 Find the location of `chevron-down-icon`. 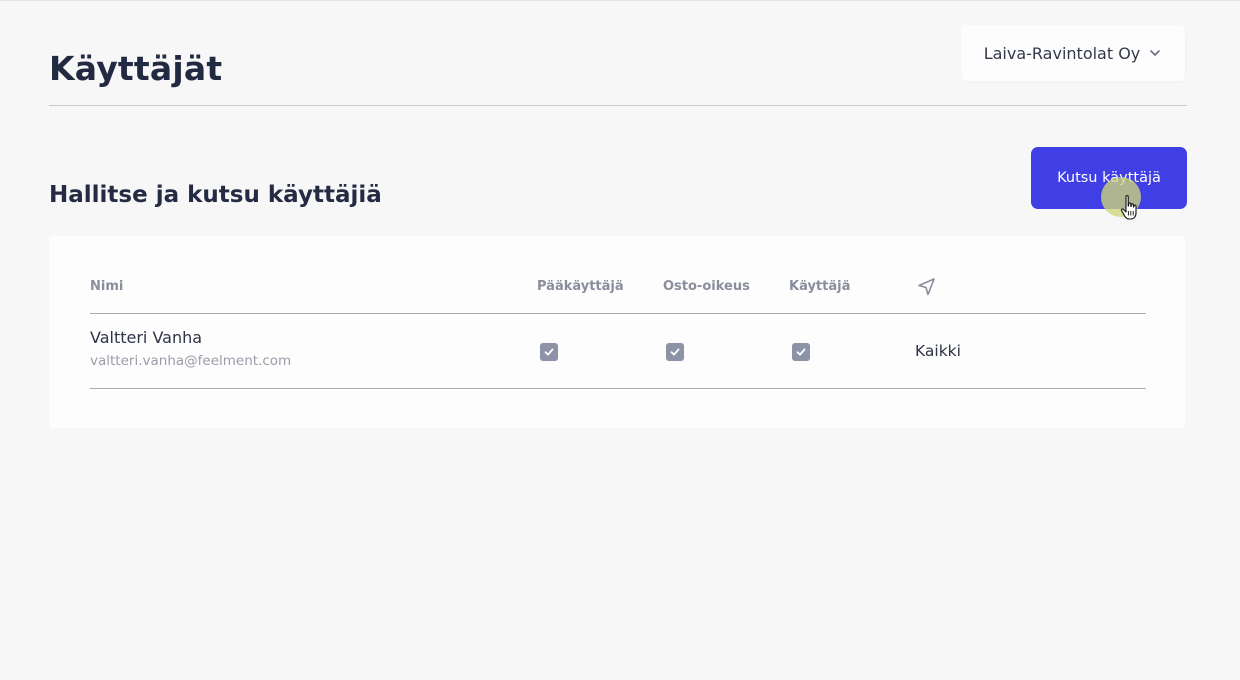

chevron-down-icon is located at coordinates (1155, 53).